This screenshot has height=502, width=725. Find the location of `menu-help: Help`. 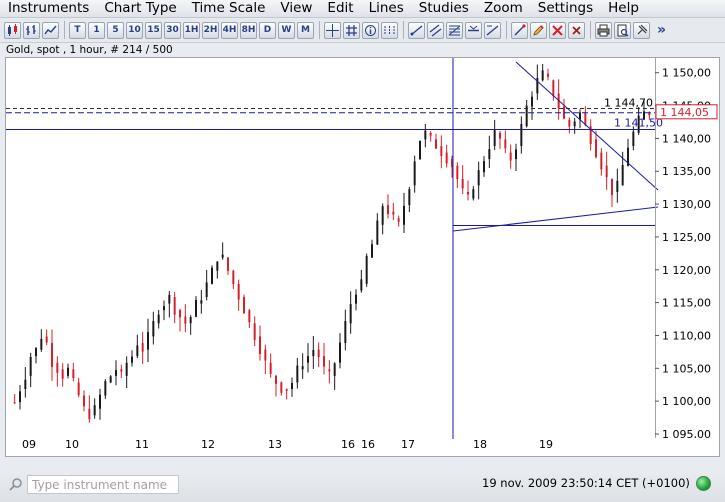

menu-help: Help is located at coordinates (623, 8).